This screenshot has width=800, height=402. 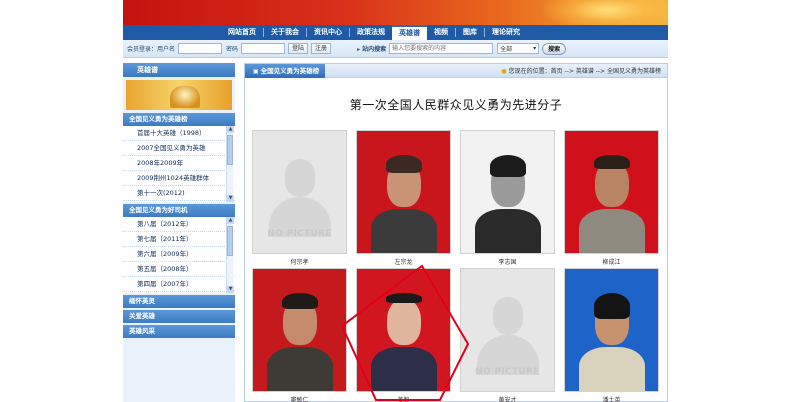 I want to click on person-card: NO PICTURE 黄安才, so click(x=507, y=335).